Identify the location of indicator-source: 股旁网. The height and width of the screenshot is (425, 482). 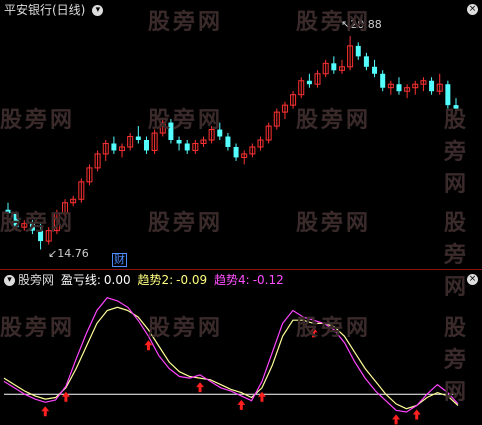
(36, 280).